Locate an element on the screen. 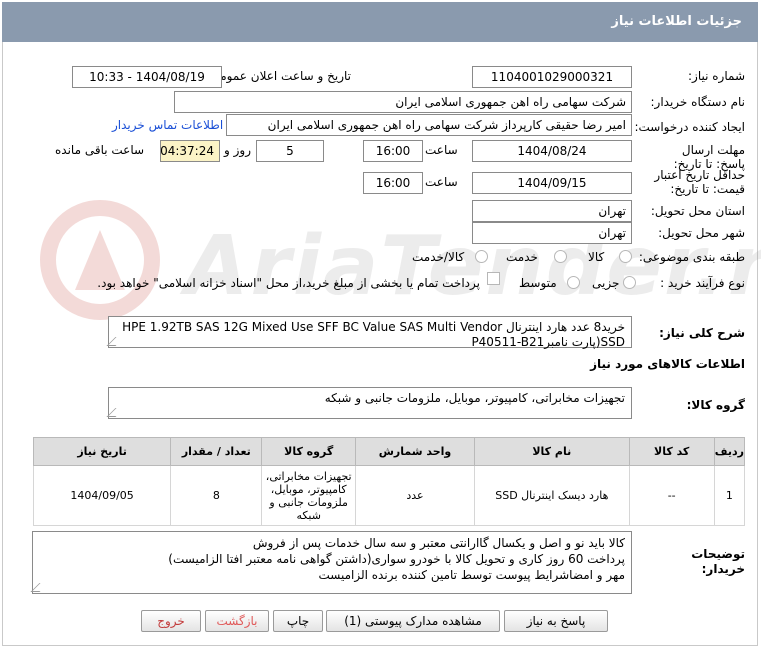 Image resolution: width=761 pixels, height=648 pixels. province-field: تهران is located at coordinates (552, 211).